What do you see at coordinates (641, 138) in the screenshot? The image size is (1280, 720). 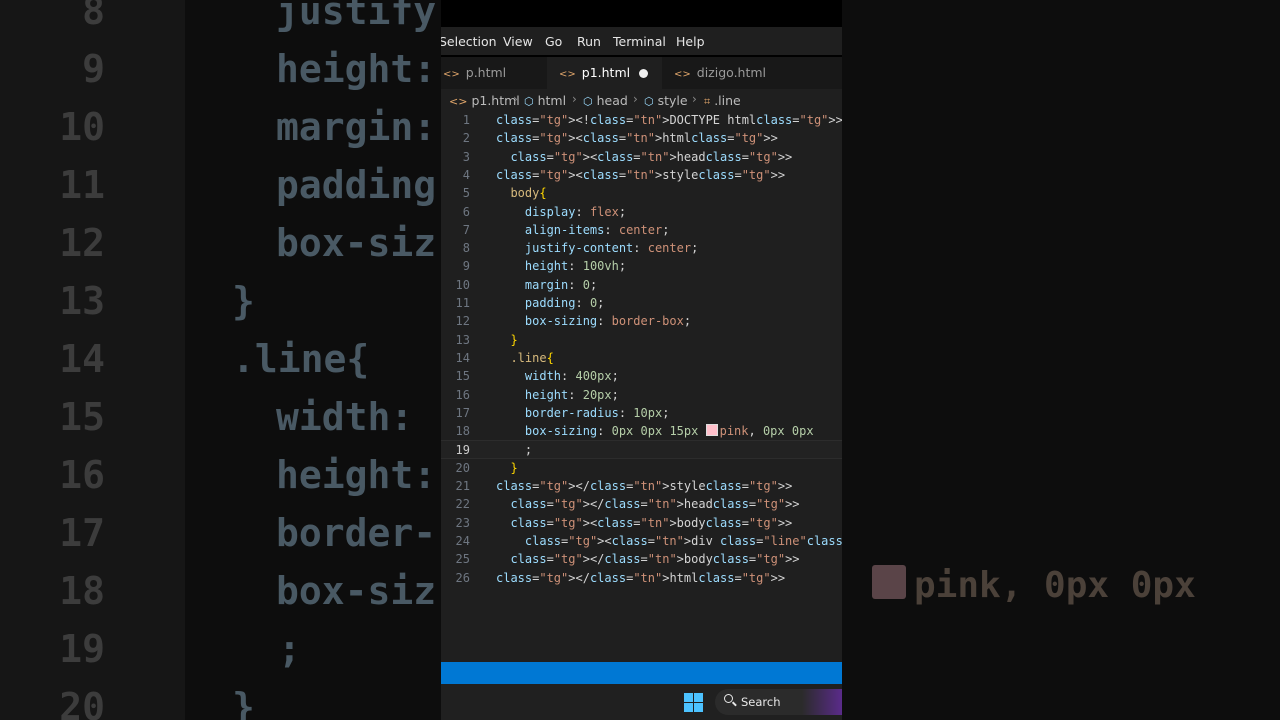 I see `code-line: 2 class="tg"><class="tn">htmlclass="tg">>` at bounding box center [641, 138].